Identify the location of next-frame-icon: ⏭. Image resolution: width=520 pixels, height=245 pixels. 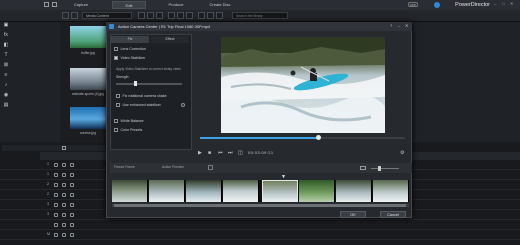
(230, 153).